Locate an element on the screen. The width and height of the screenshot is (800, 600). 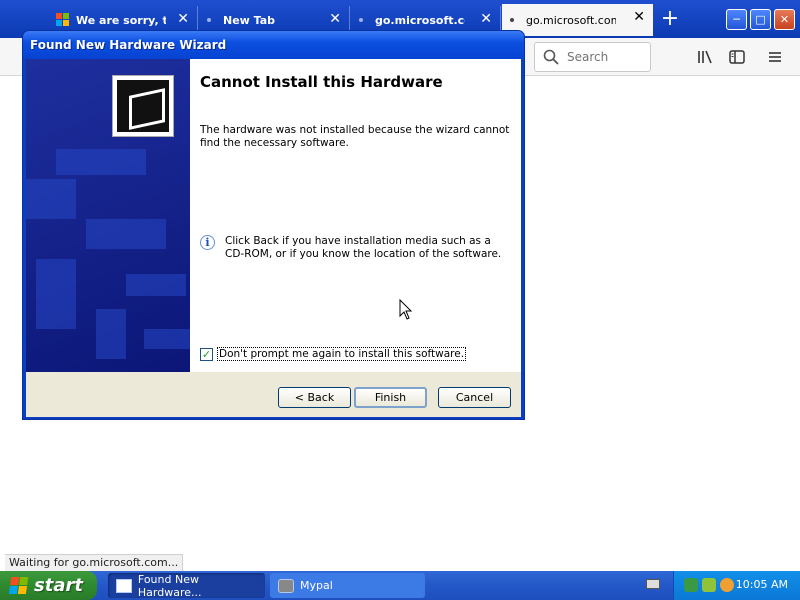
wizard-app-icon is located at coordinates (124, 585).